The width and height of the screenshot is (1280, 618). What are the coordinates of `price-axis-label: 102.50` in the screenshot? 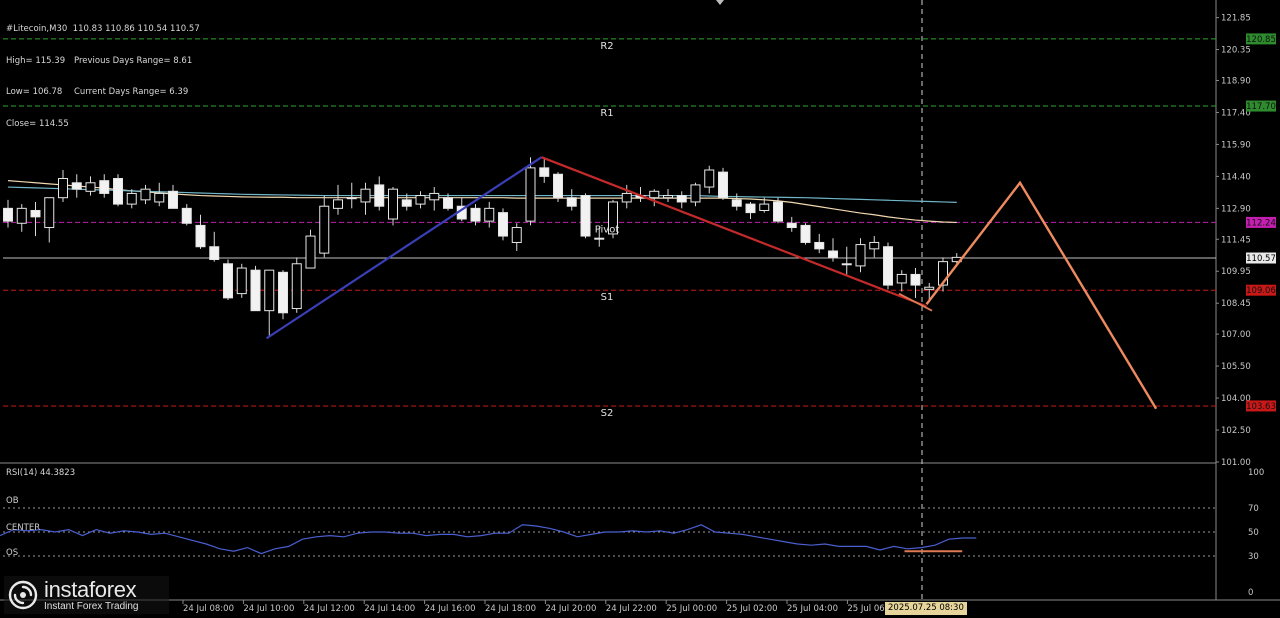 It's located at (1236, 431).